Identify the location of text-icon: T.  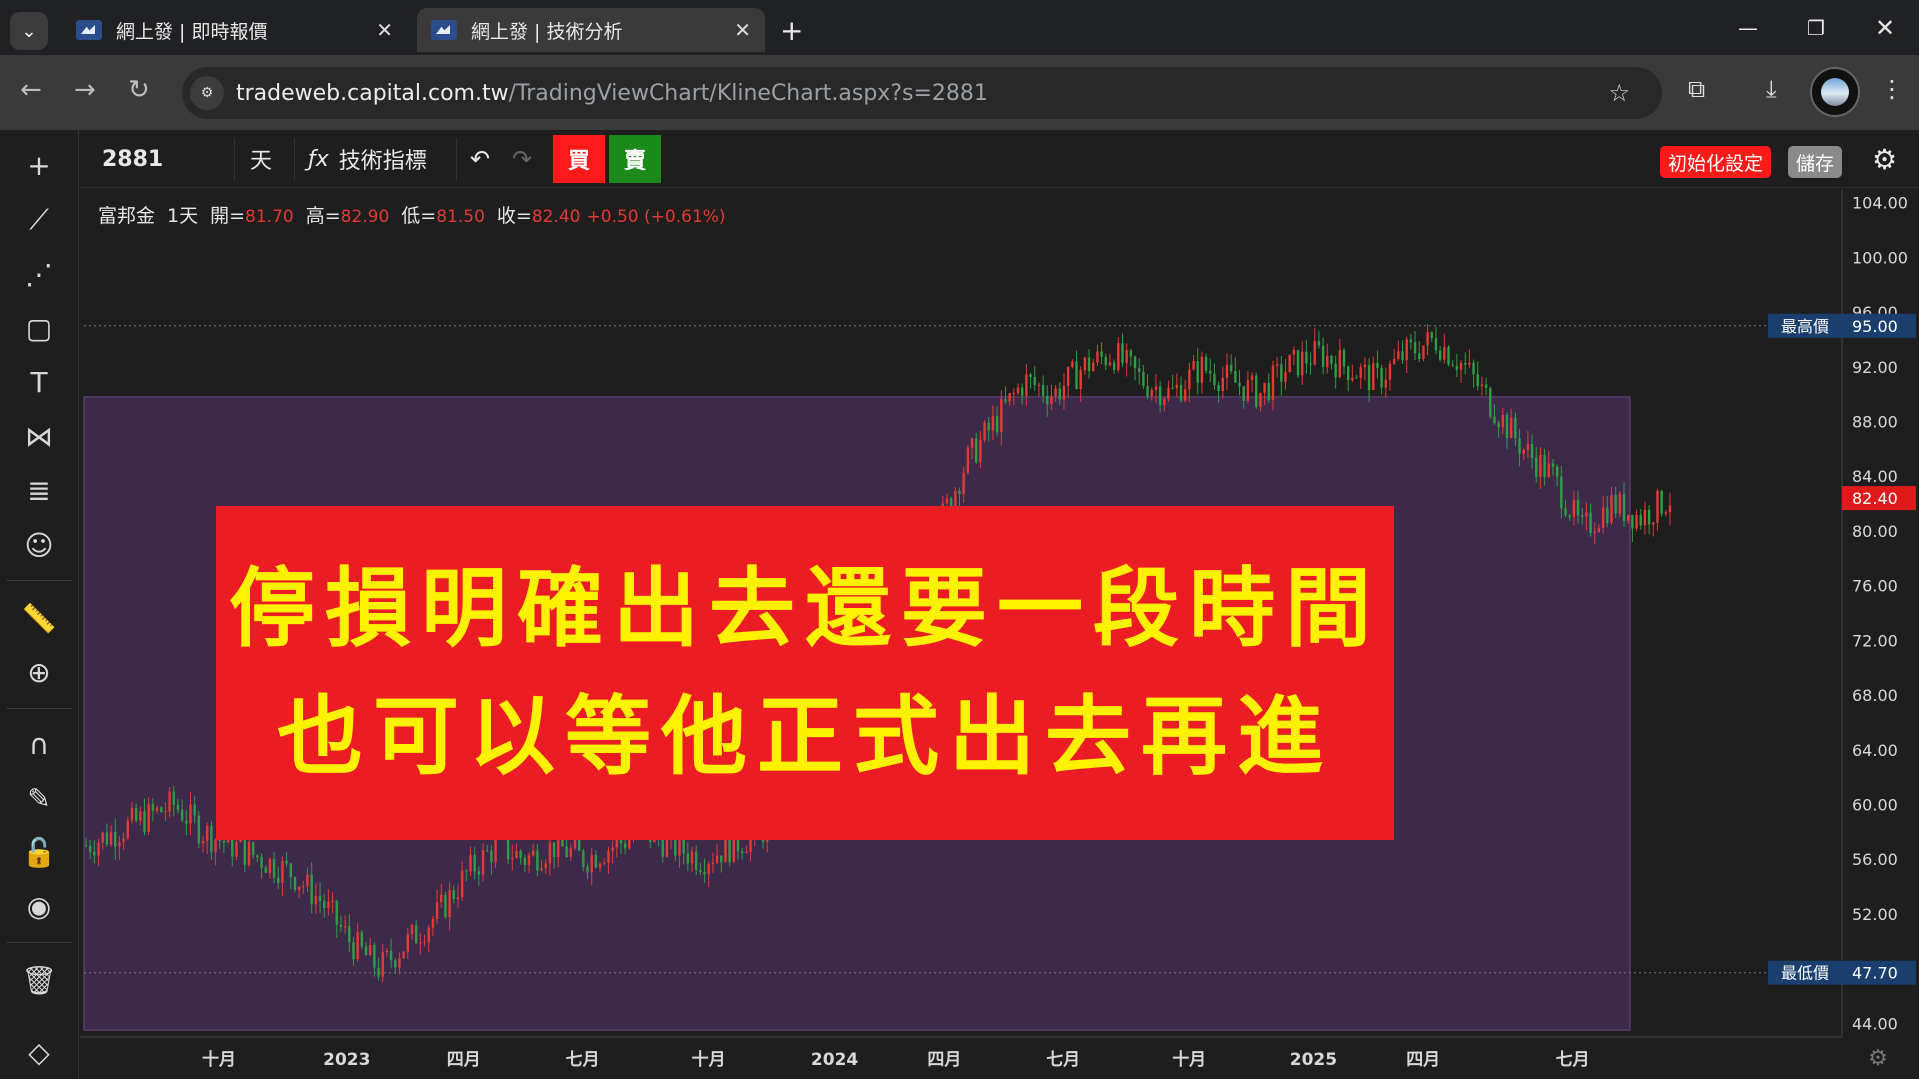
(39, 382).